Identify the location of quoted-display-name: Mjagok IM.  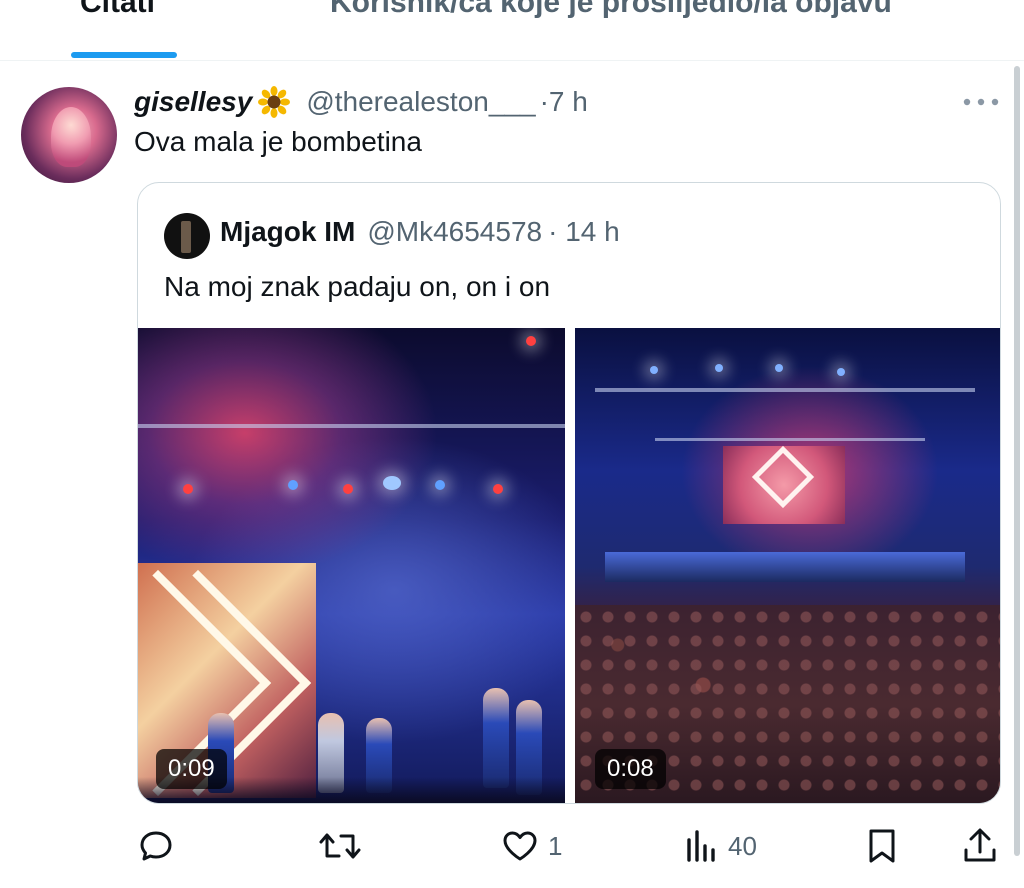
(287, 232).